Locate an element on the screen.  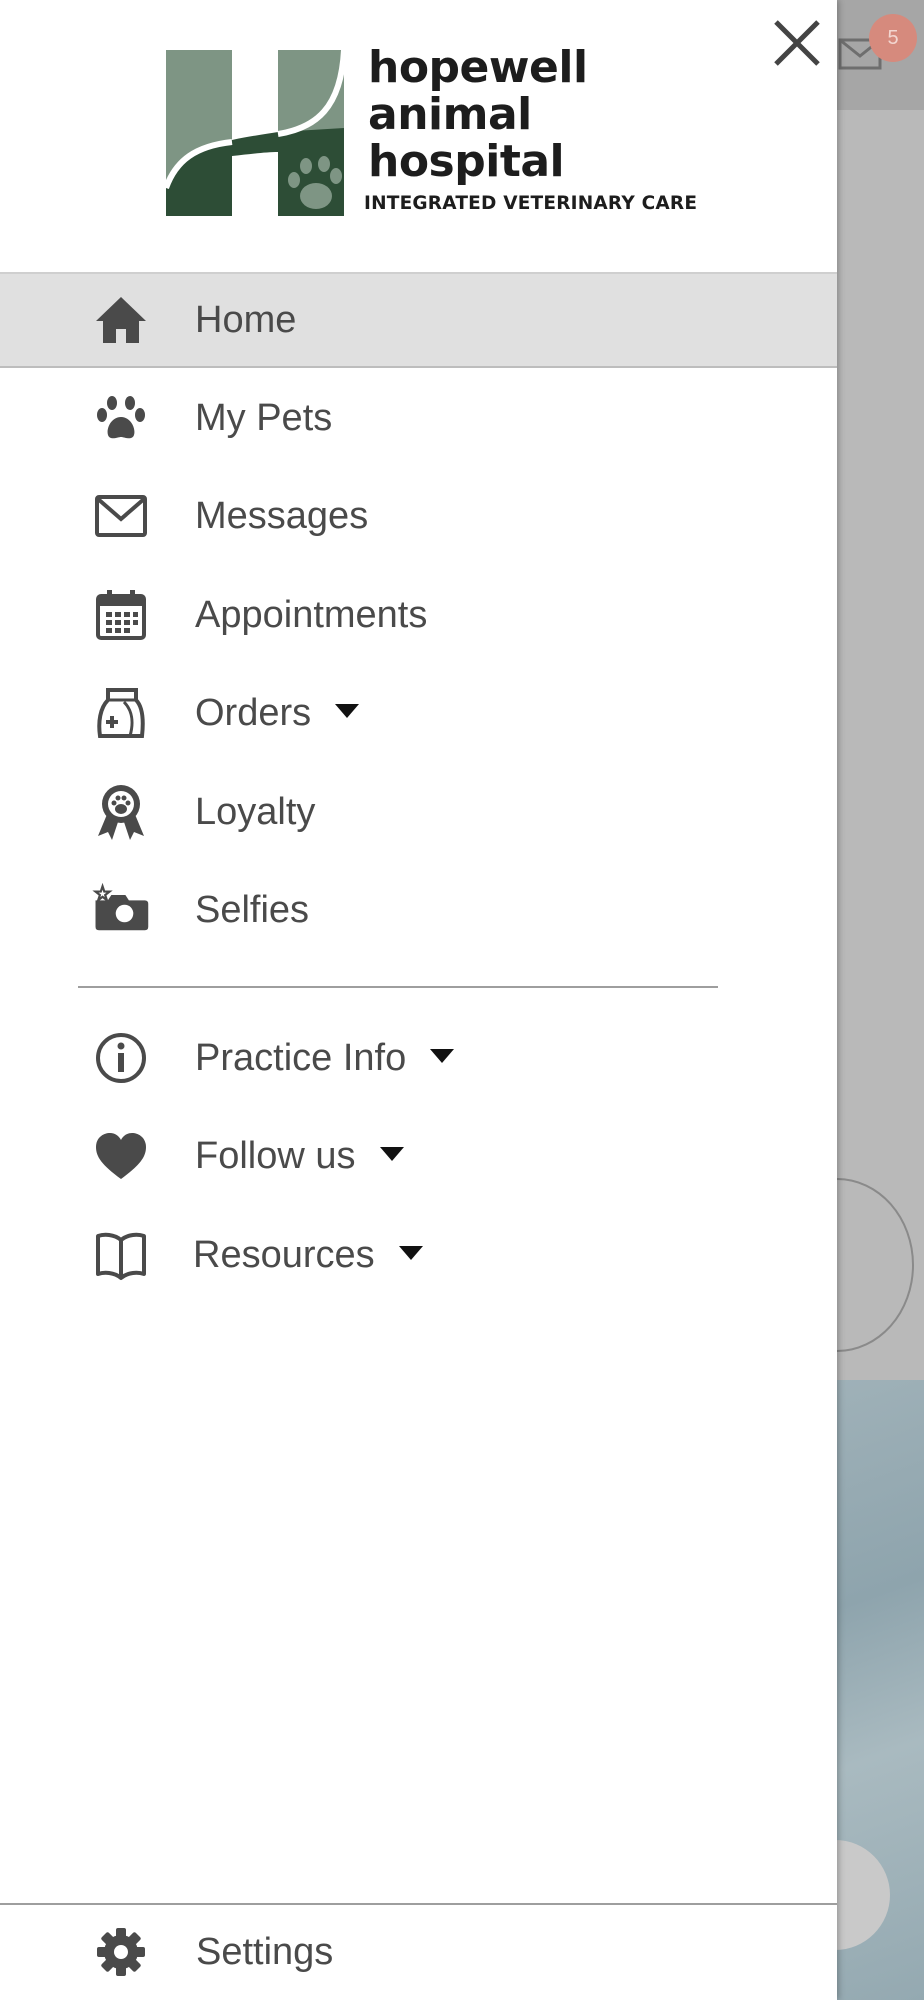
follow-us-dropdown-caret-icon is located at coordinates (391, 1154).